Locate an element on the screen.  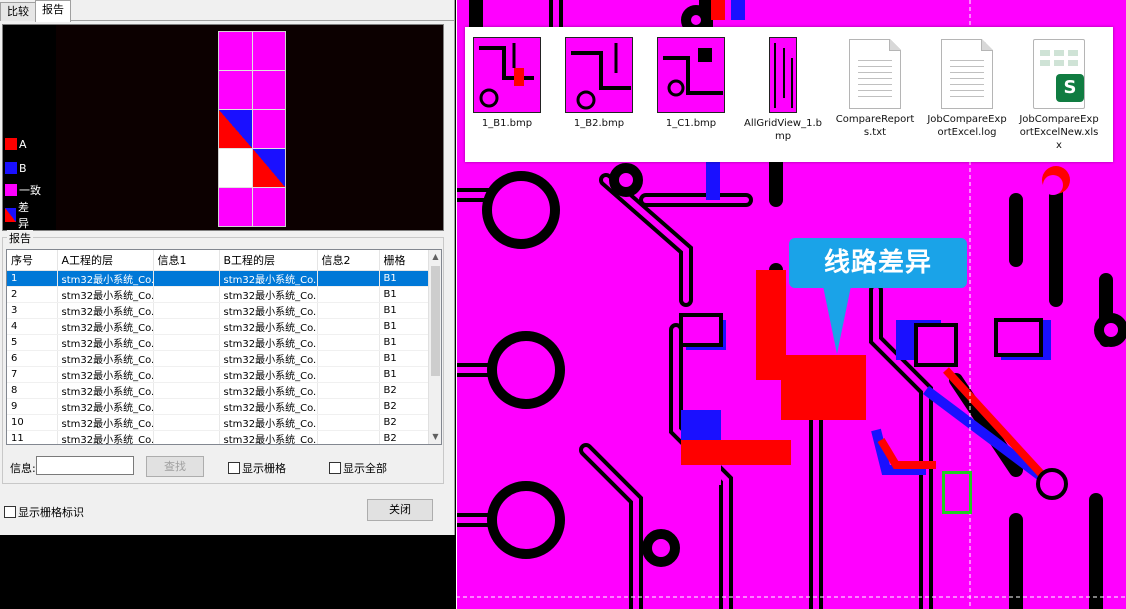
find-button: 查找 is located at coordinates (175, 466).